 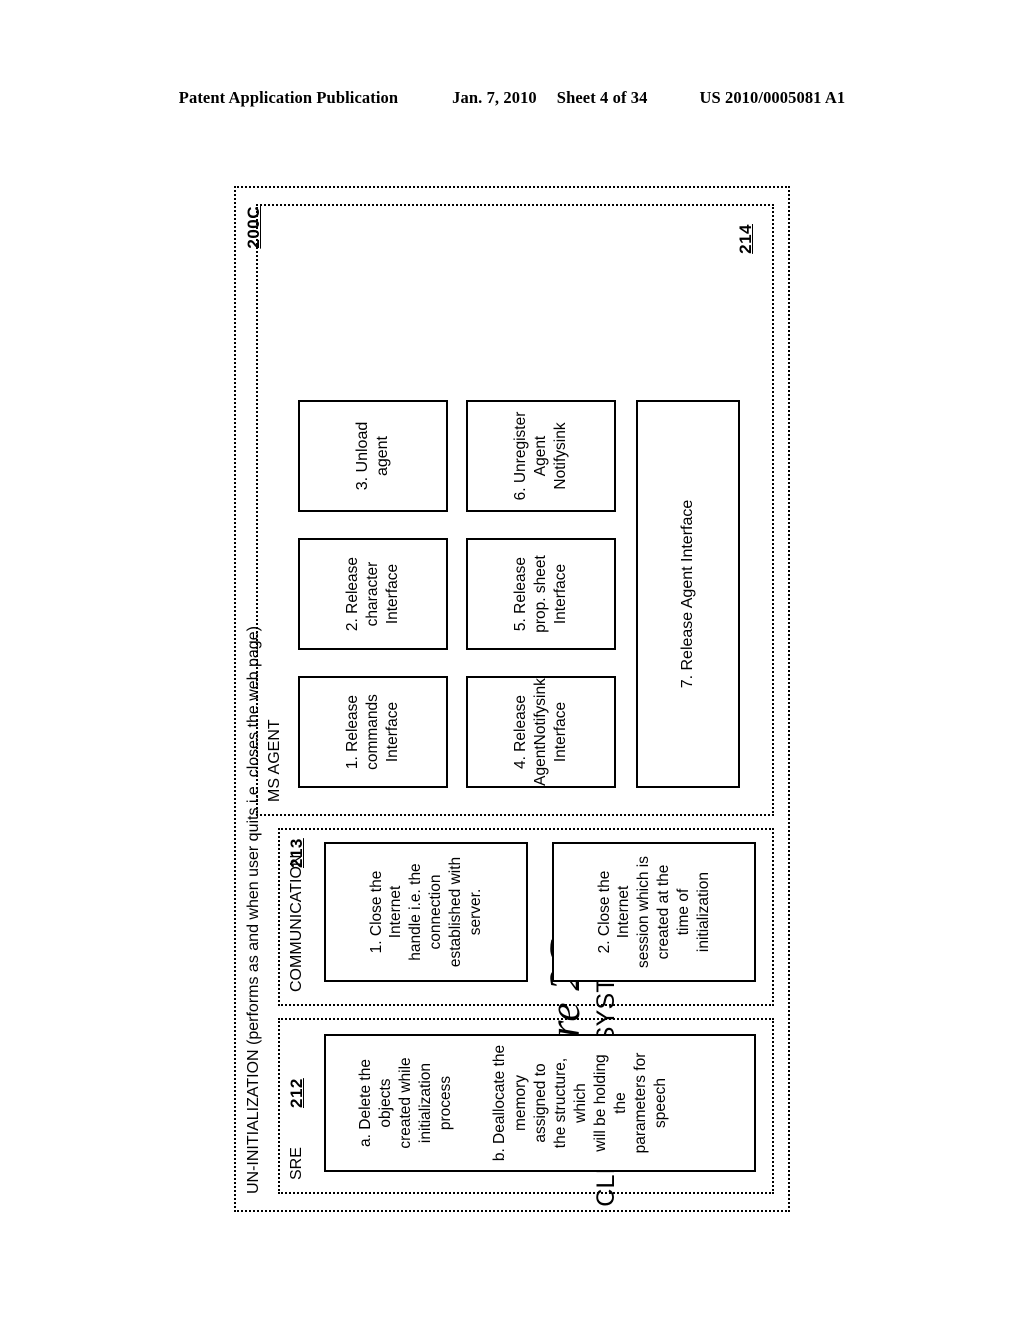 What do you see at coordinates (274, 760) in the screenshot?
I see `panel-ms-agent-label: MS AGENT` at bounding box center [274, 760].